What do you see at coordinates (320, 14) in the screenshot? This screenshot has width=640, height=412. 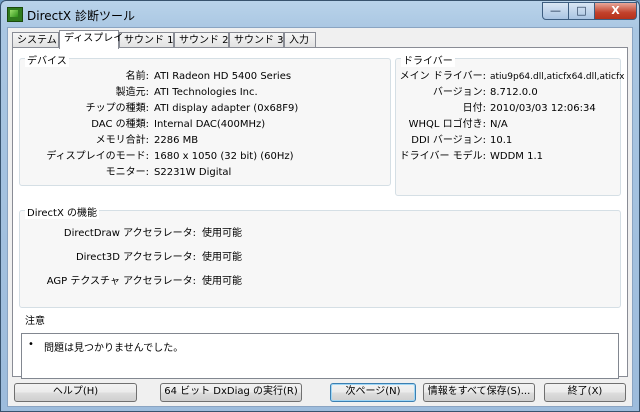 I see `title-bar: DirectX 診断ツール — □ X` at bounding box center [320, 14].